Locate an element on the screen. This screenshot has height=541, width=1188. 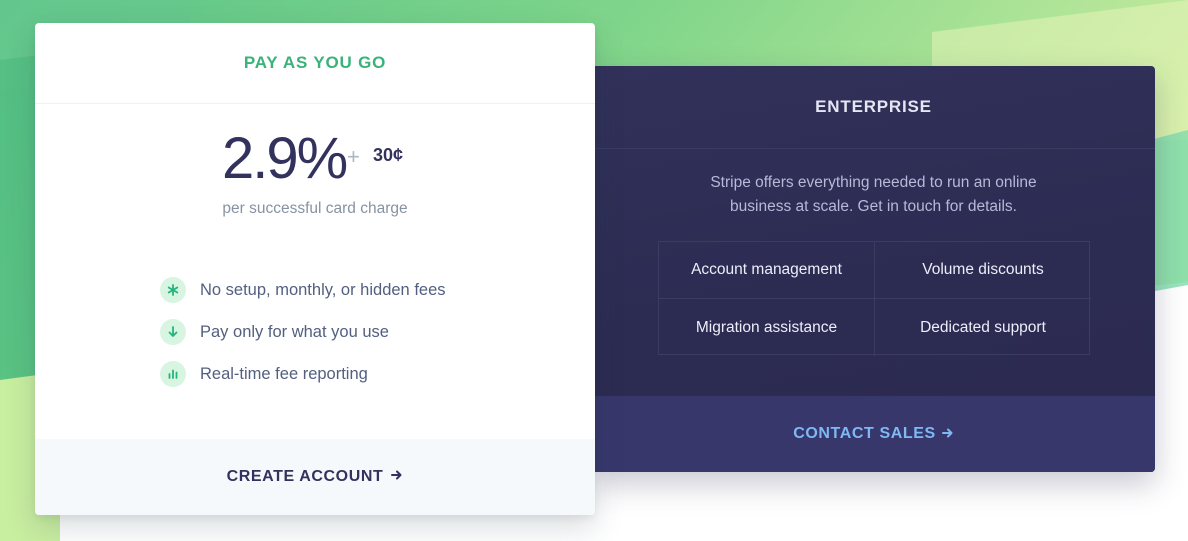
contact-sales-label: CONTACT SALES is located at coordinates (864, 433).